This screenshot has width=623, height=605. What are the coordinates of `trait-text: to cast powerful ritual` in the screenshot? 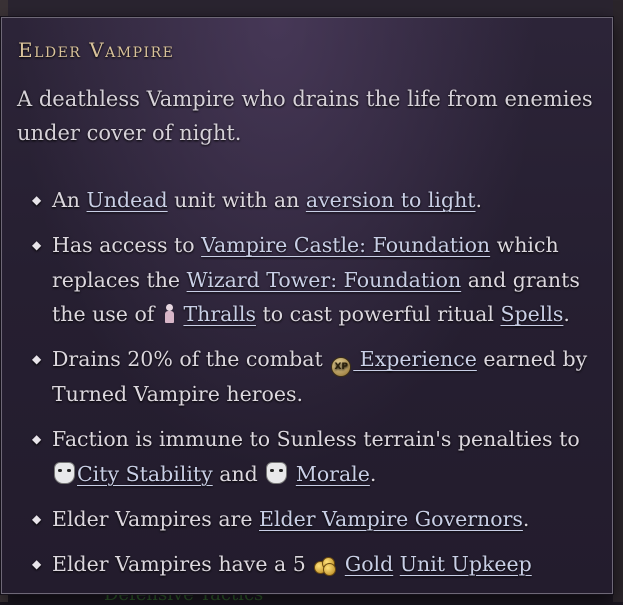 It's located at (378, 314).